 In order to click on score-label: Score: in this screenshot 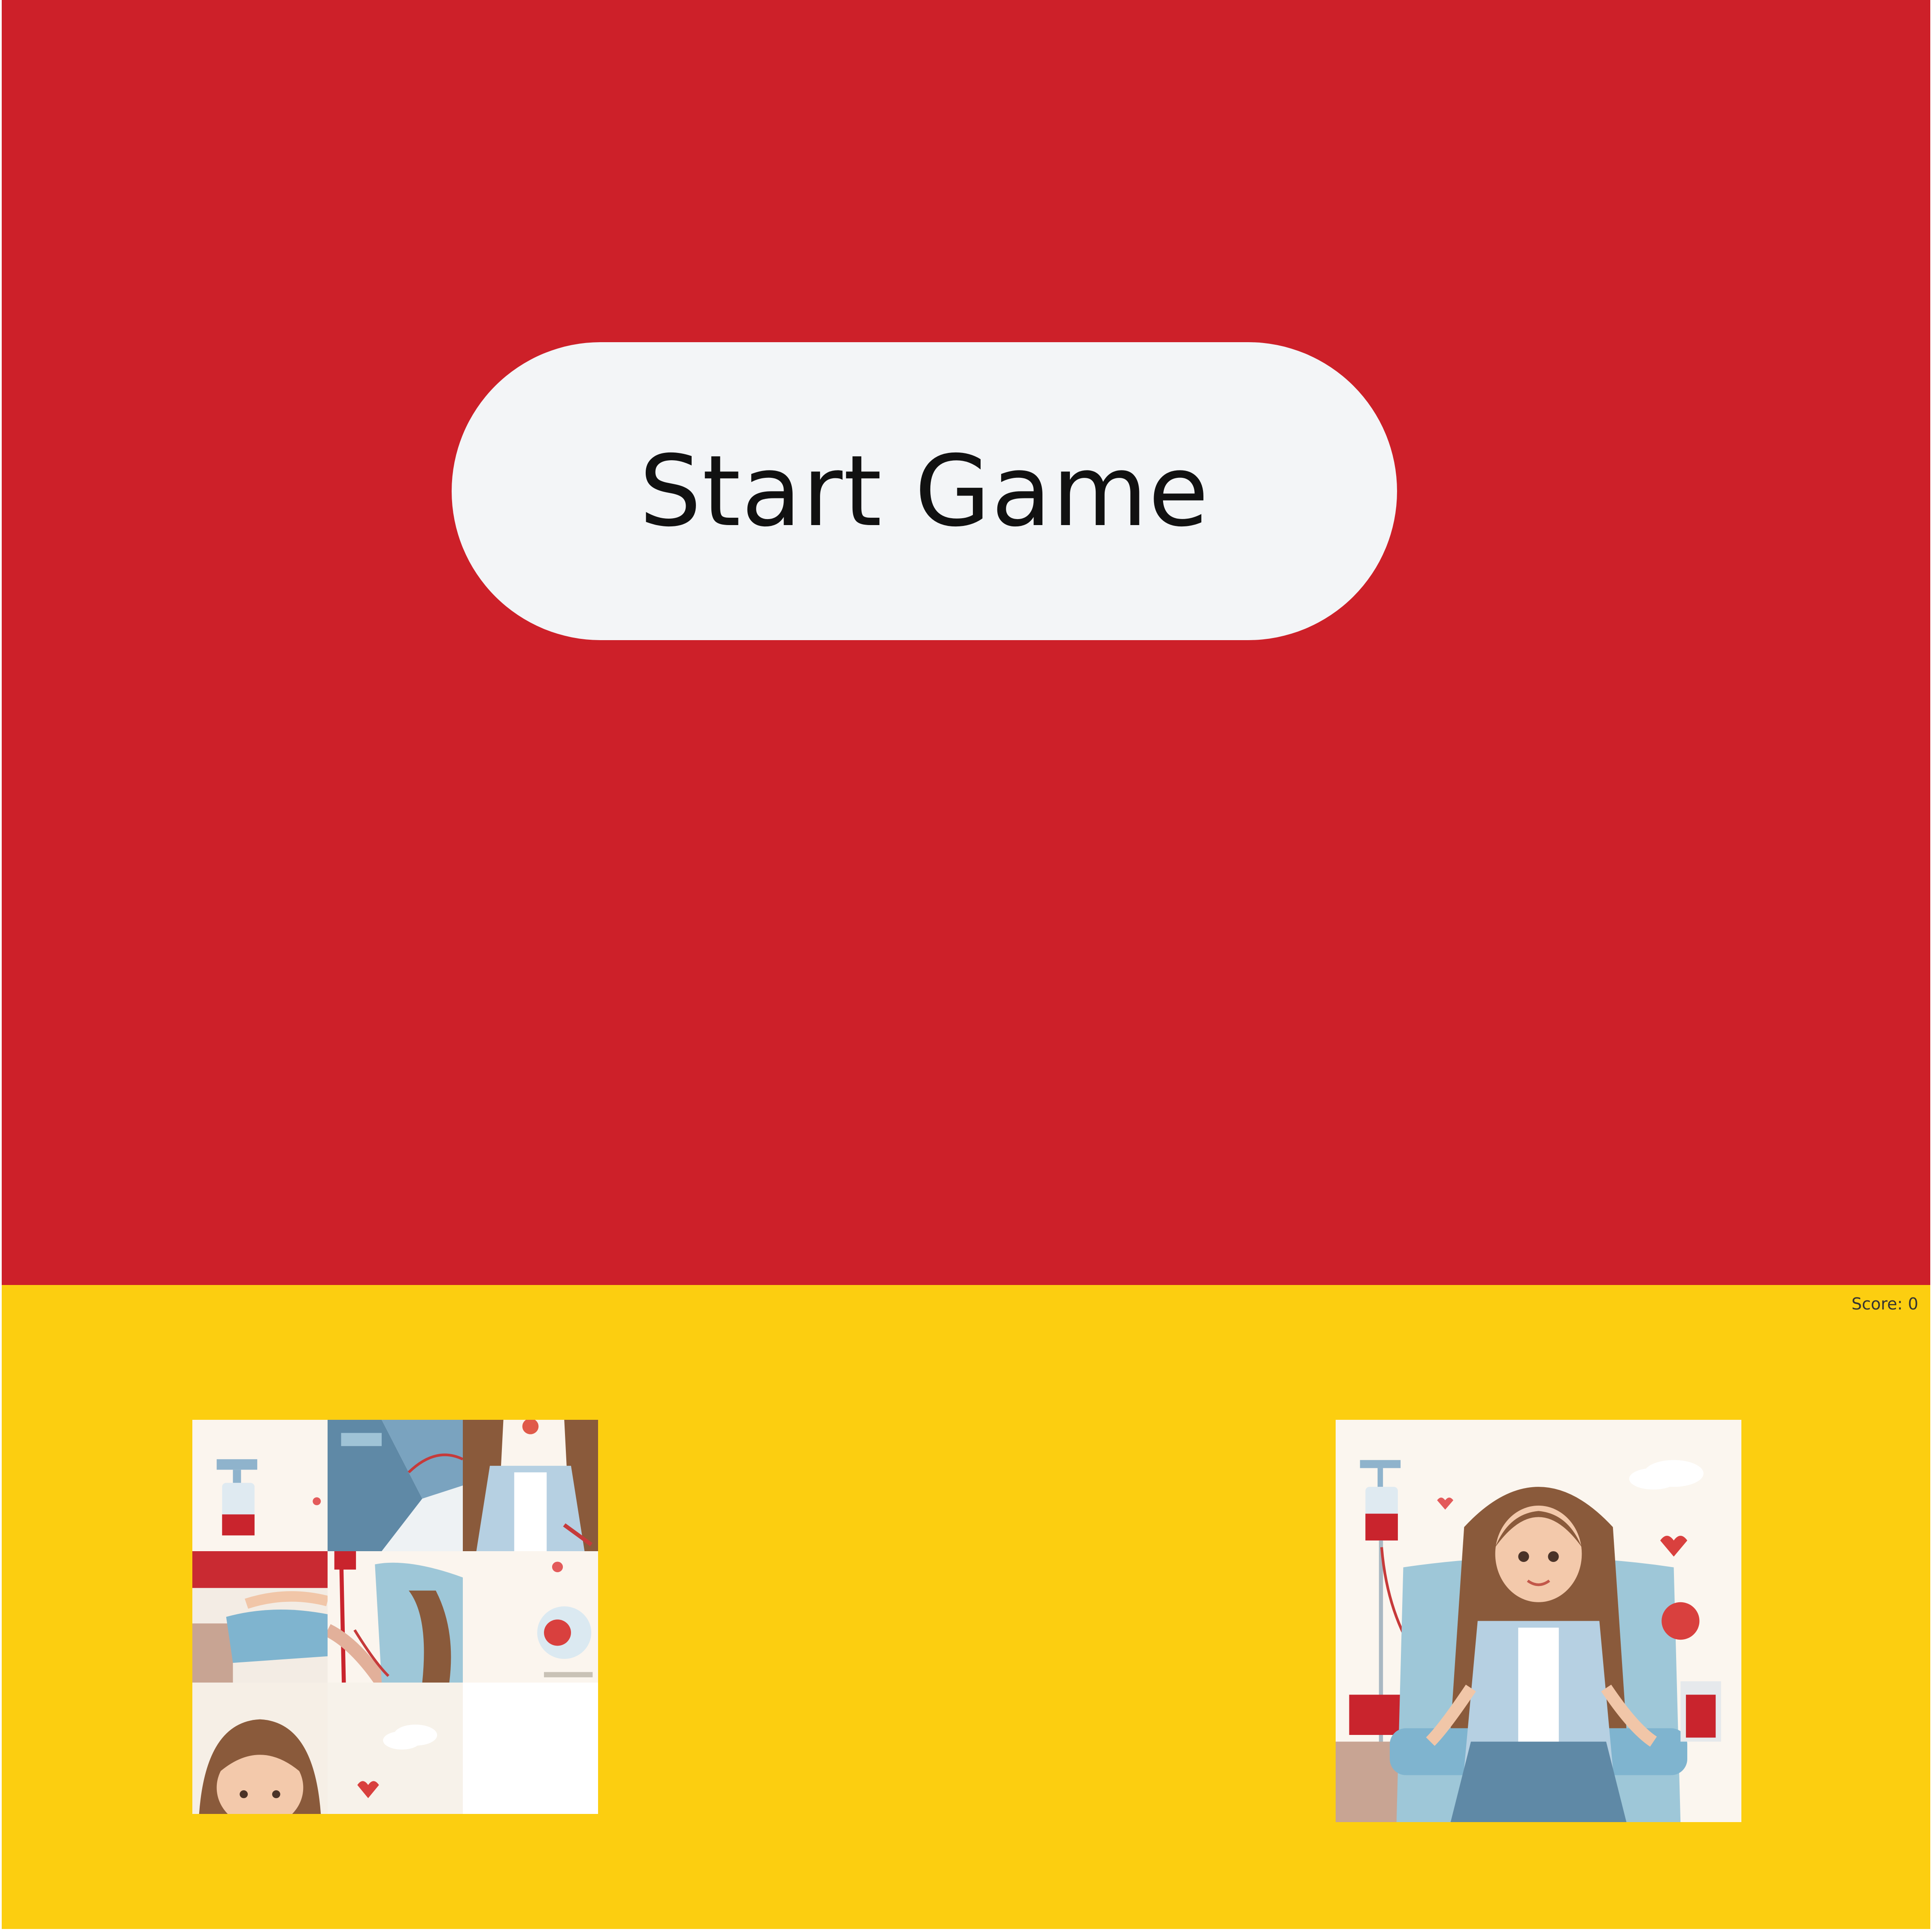, I will do `click(1877, 1303)`.